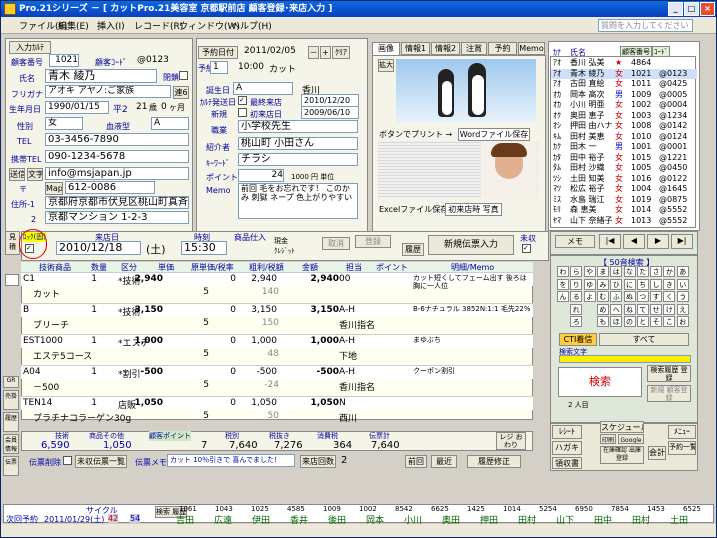 This screenshot has width=717, height=538. I want to click on tab-memo: Memo, so click(531, 48).